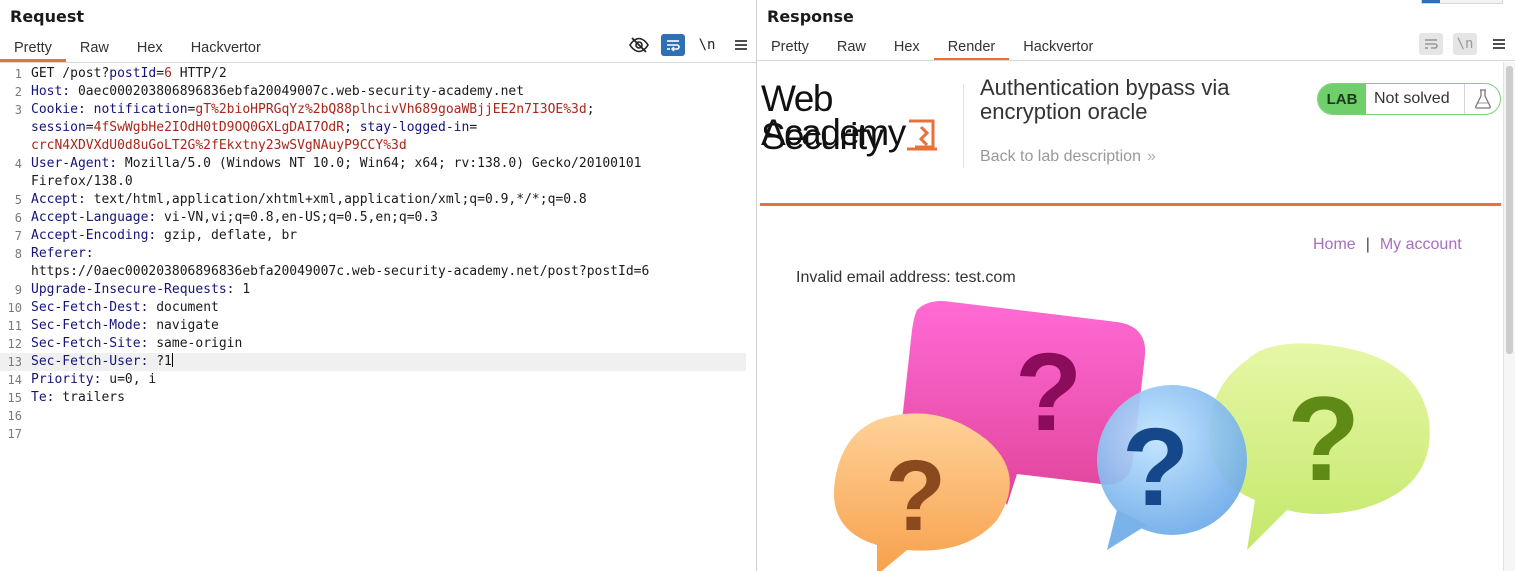 The image size is (1515, 571). What do you see at coordinates (1412, 98) in the screenshot?
I see `lab-status-text: Not solved` at bounding box center [1412, 98].